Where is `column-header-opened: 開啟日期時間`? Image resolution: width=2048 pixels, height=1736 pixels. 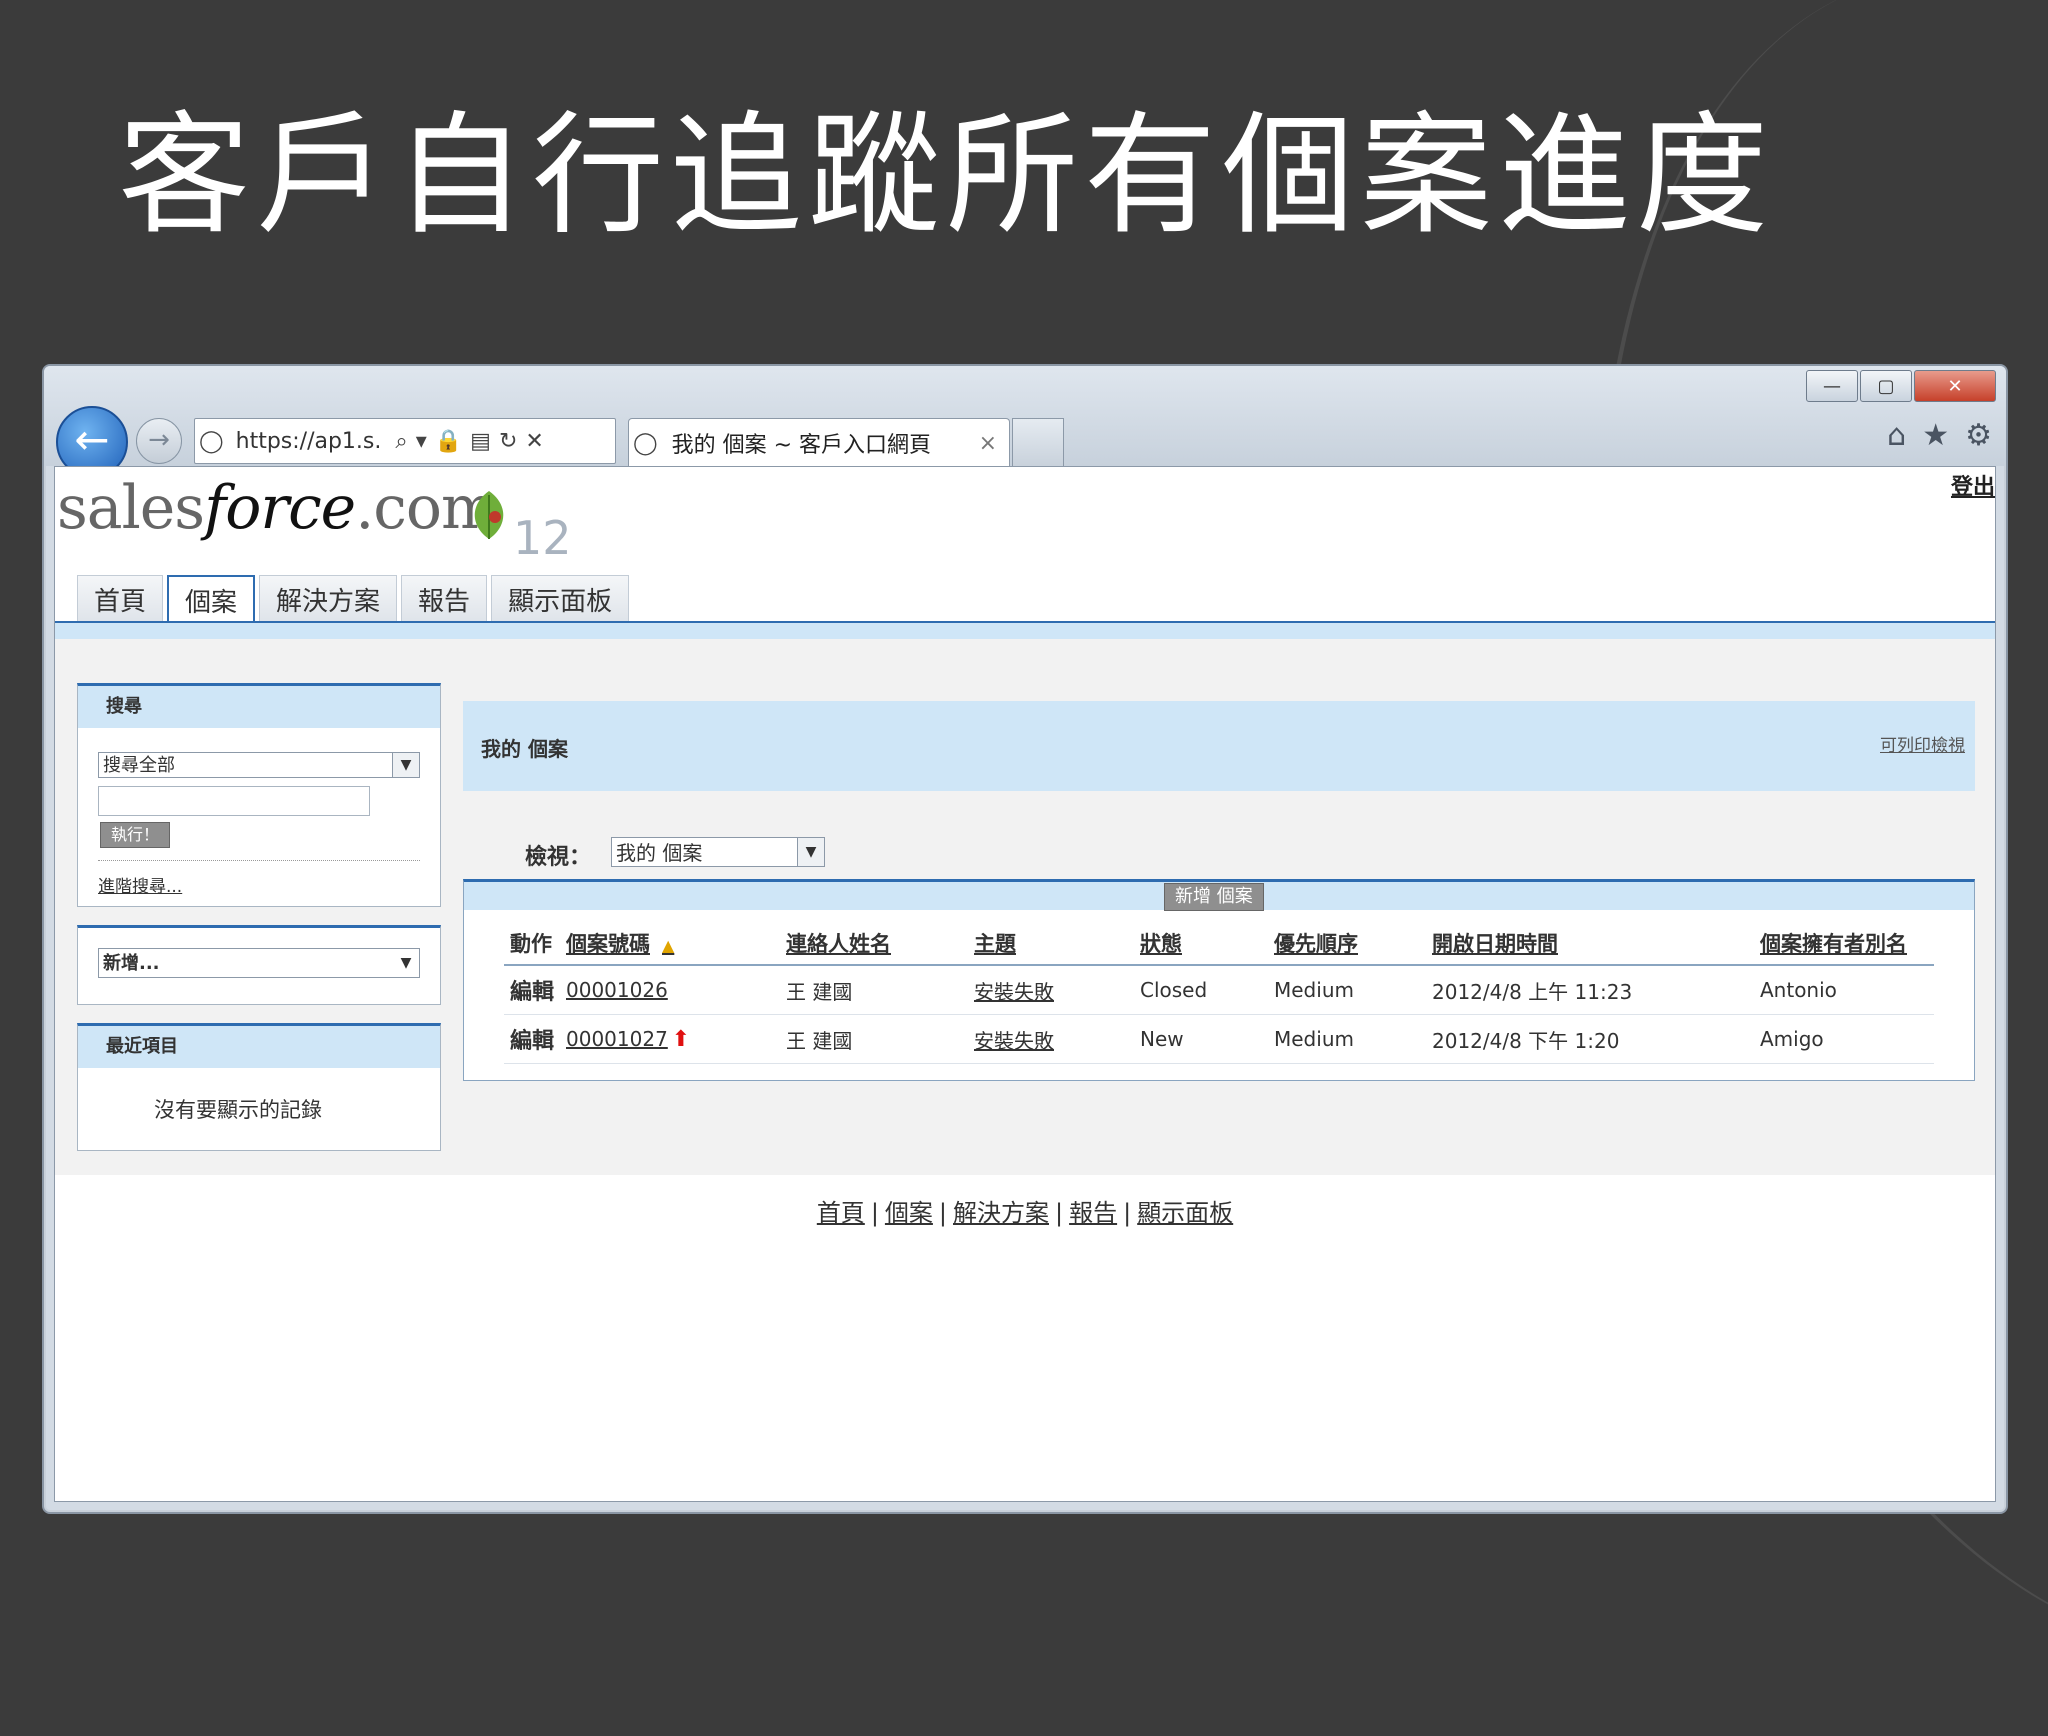
column-header-opened: 開啟日期時間 is located at coordinates (1590, 944).